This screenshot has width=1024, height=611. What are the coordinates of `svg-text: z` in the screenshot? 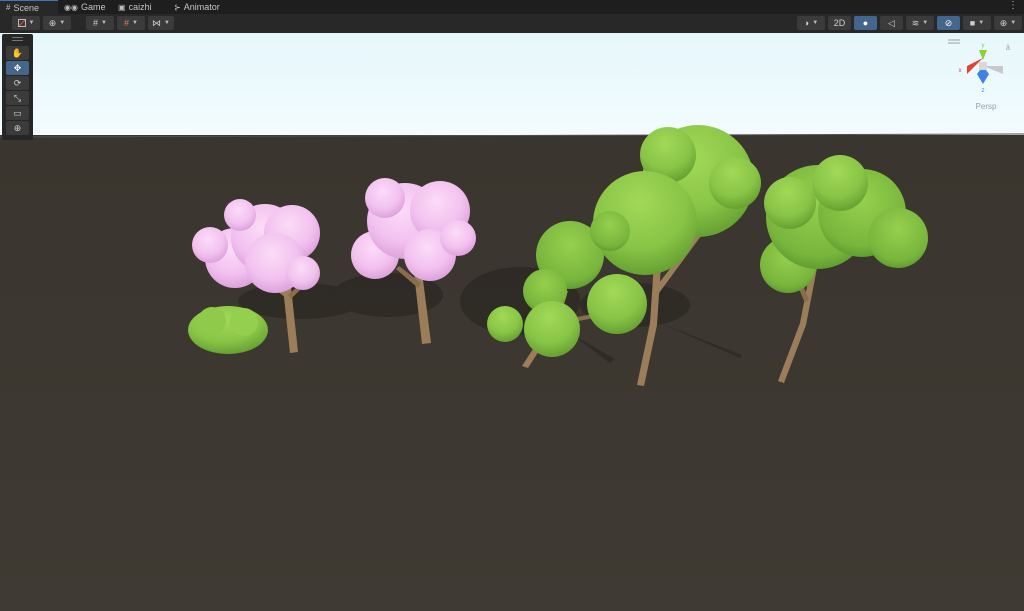 It's located at (983, 91).